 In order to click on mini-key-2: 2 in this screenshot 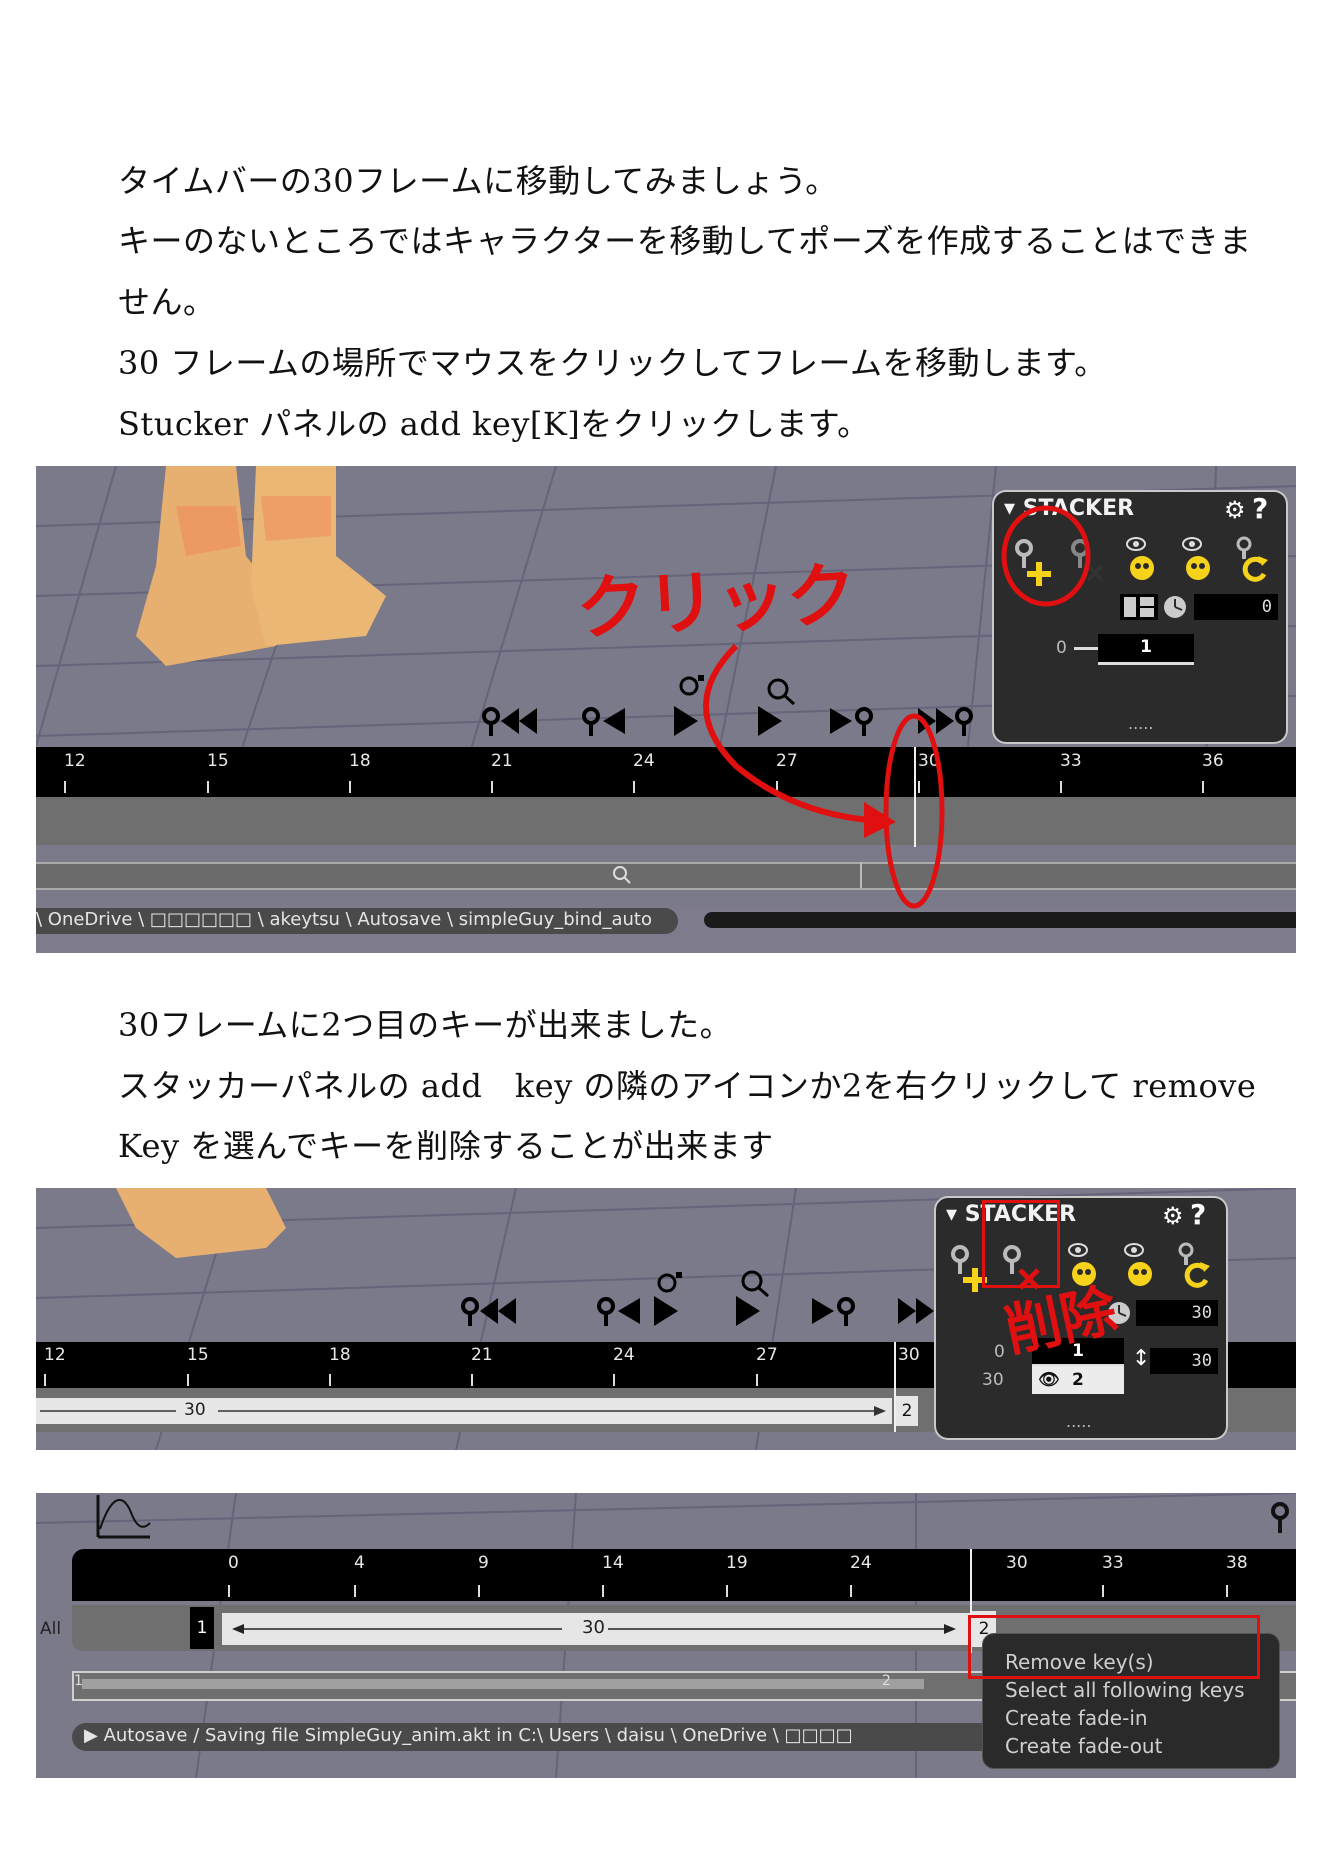, I will do `click(886, 1681)`.